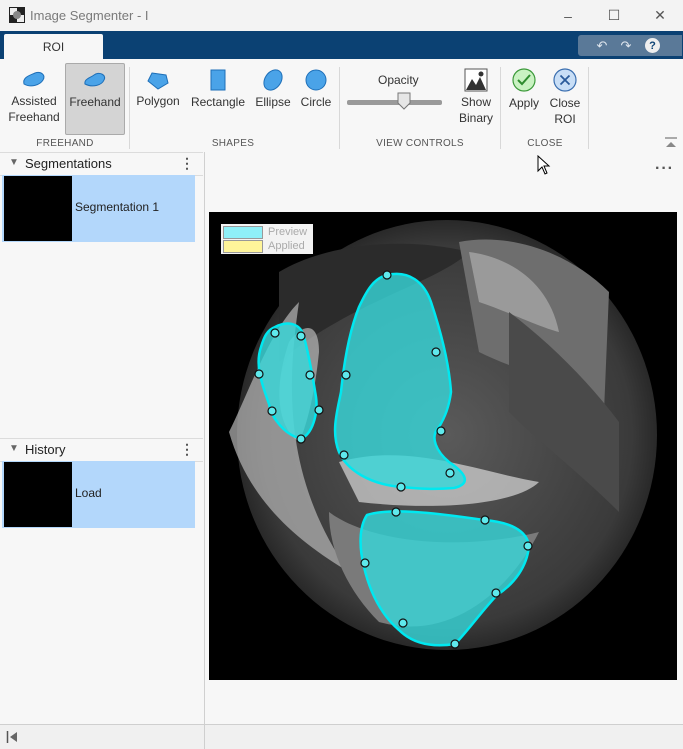  Describe the element at coordinates (671, 143) in the screenshot. I see `collapse-ribbon-icon` at that location.